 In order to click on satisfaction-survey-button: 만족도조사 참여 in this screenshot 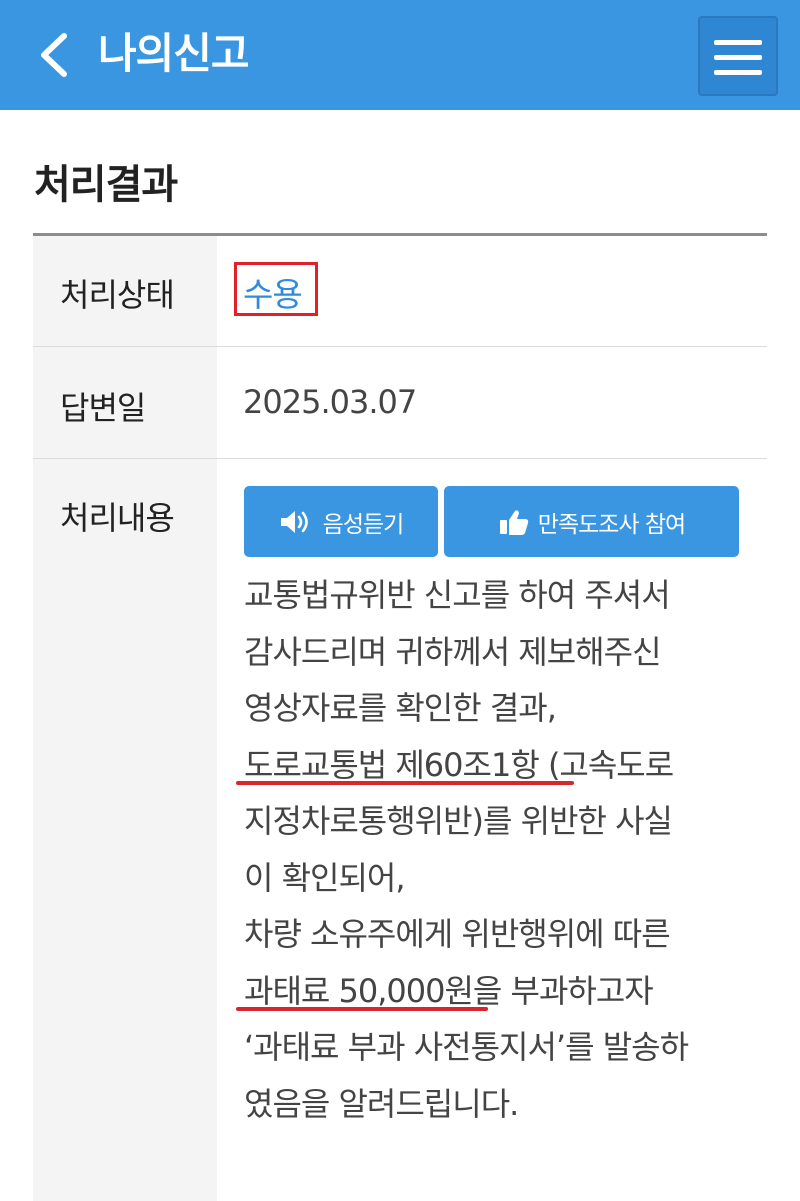, I will do `click(591, 521)`.